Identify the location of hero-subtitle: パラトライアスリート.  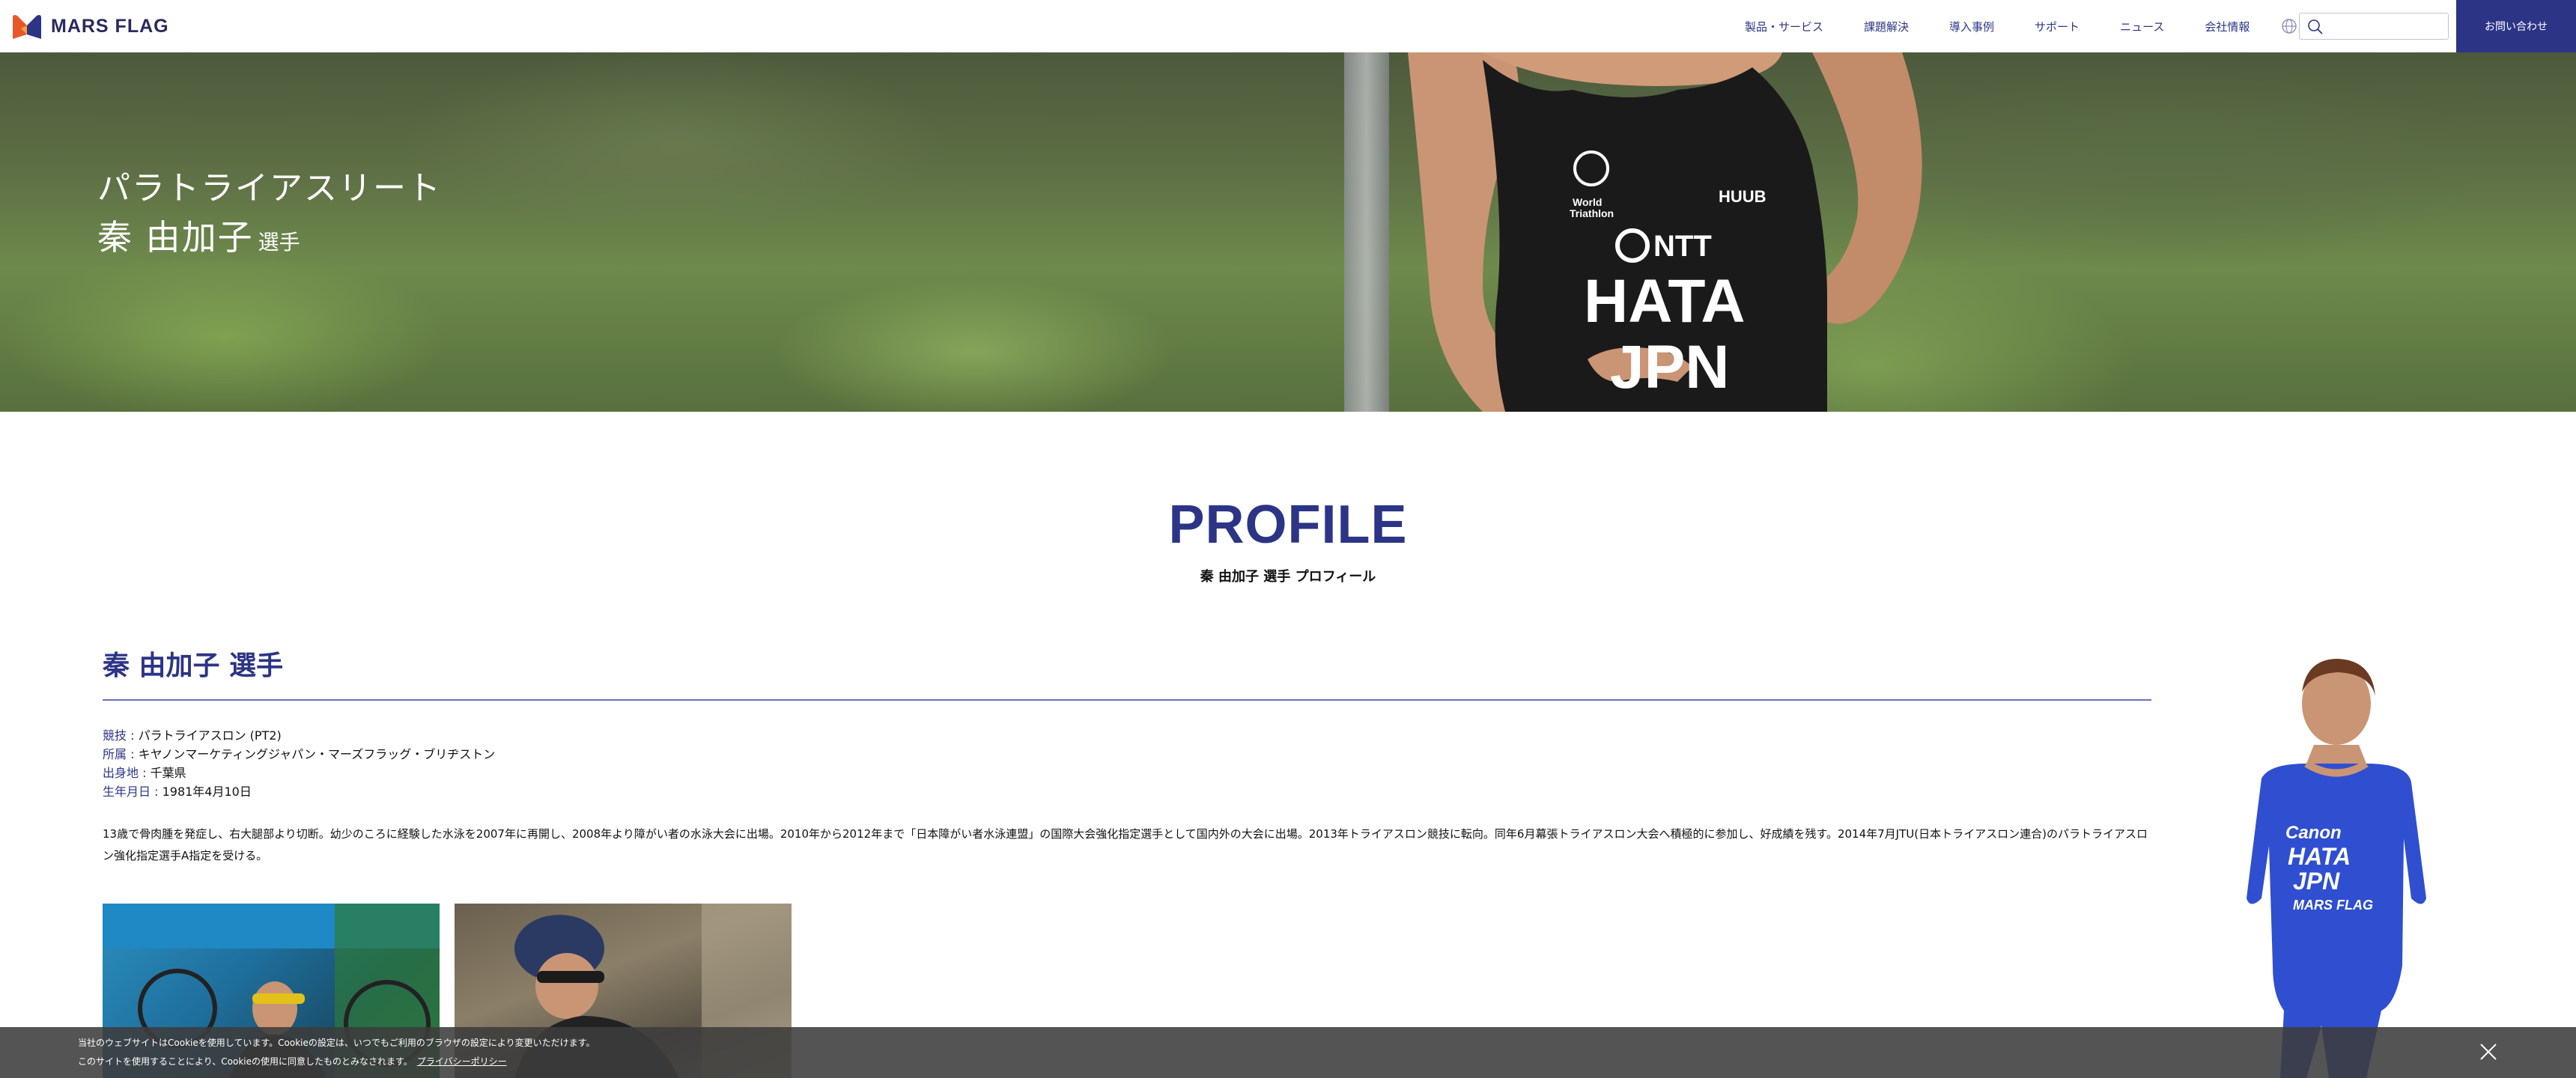
(269, 188).